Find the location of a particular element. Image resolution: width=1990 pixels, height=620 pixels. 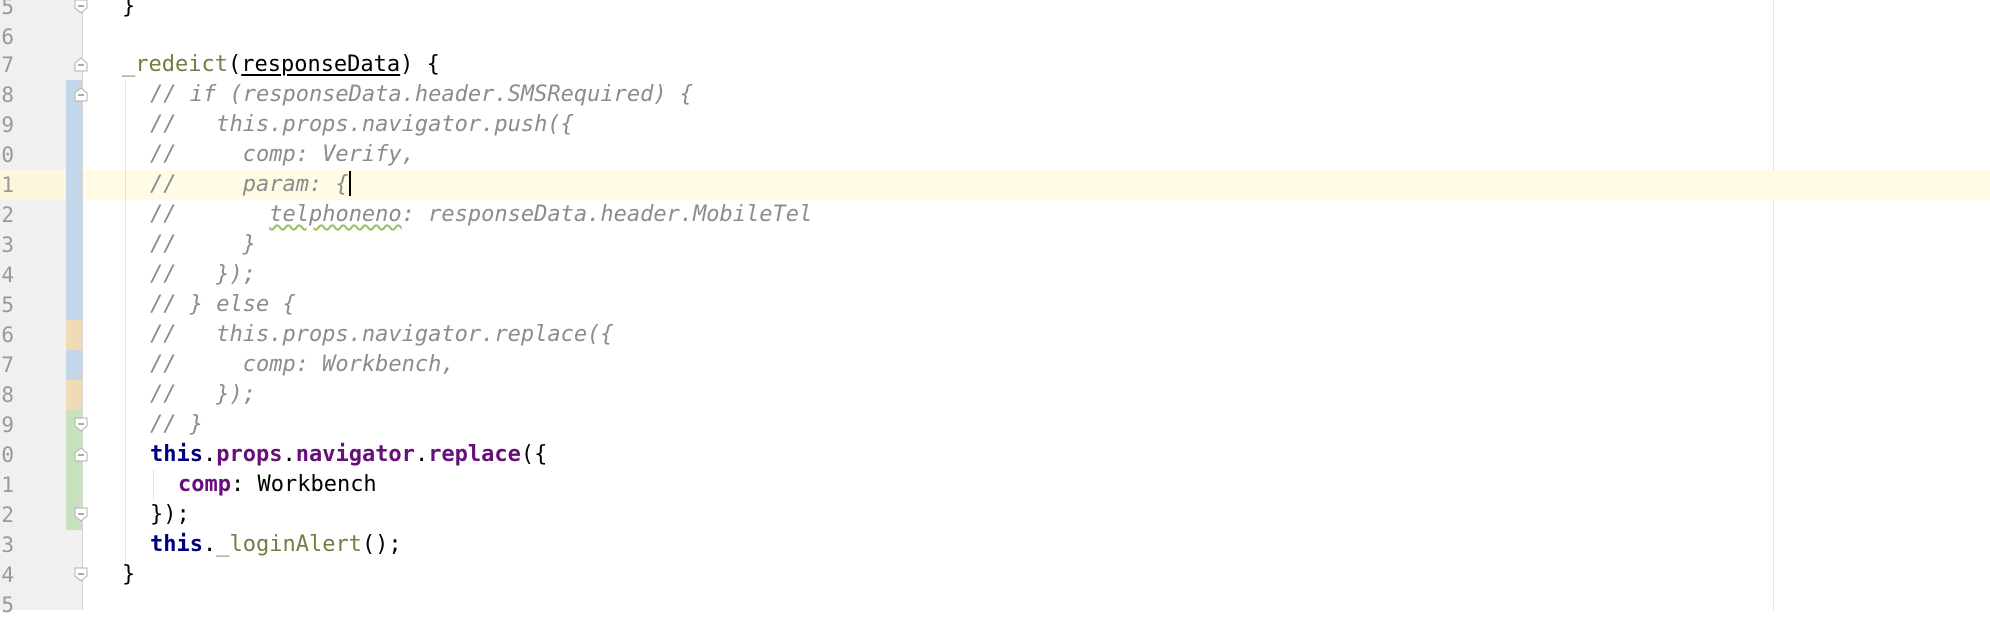

code-line: 3 this._loginAlert(); is located at coordinates (995, 545).